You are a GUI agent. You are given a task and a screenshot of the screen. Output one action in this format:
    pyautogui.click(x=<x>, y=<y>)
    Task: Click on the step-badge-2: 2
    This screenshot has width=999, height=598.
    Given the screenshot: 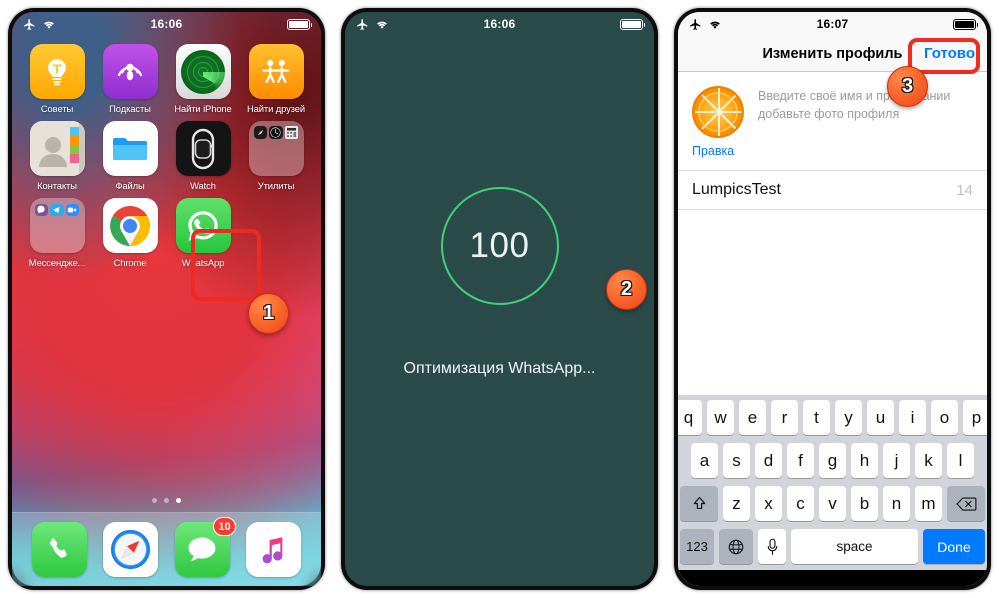 What is the action you would take?
    pyautogui.click(x=626, y=289)
    